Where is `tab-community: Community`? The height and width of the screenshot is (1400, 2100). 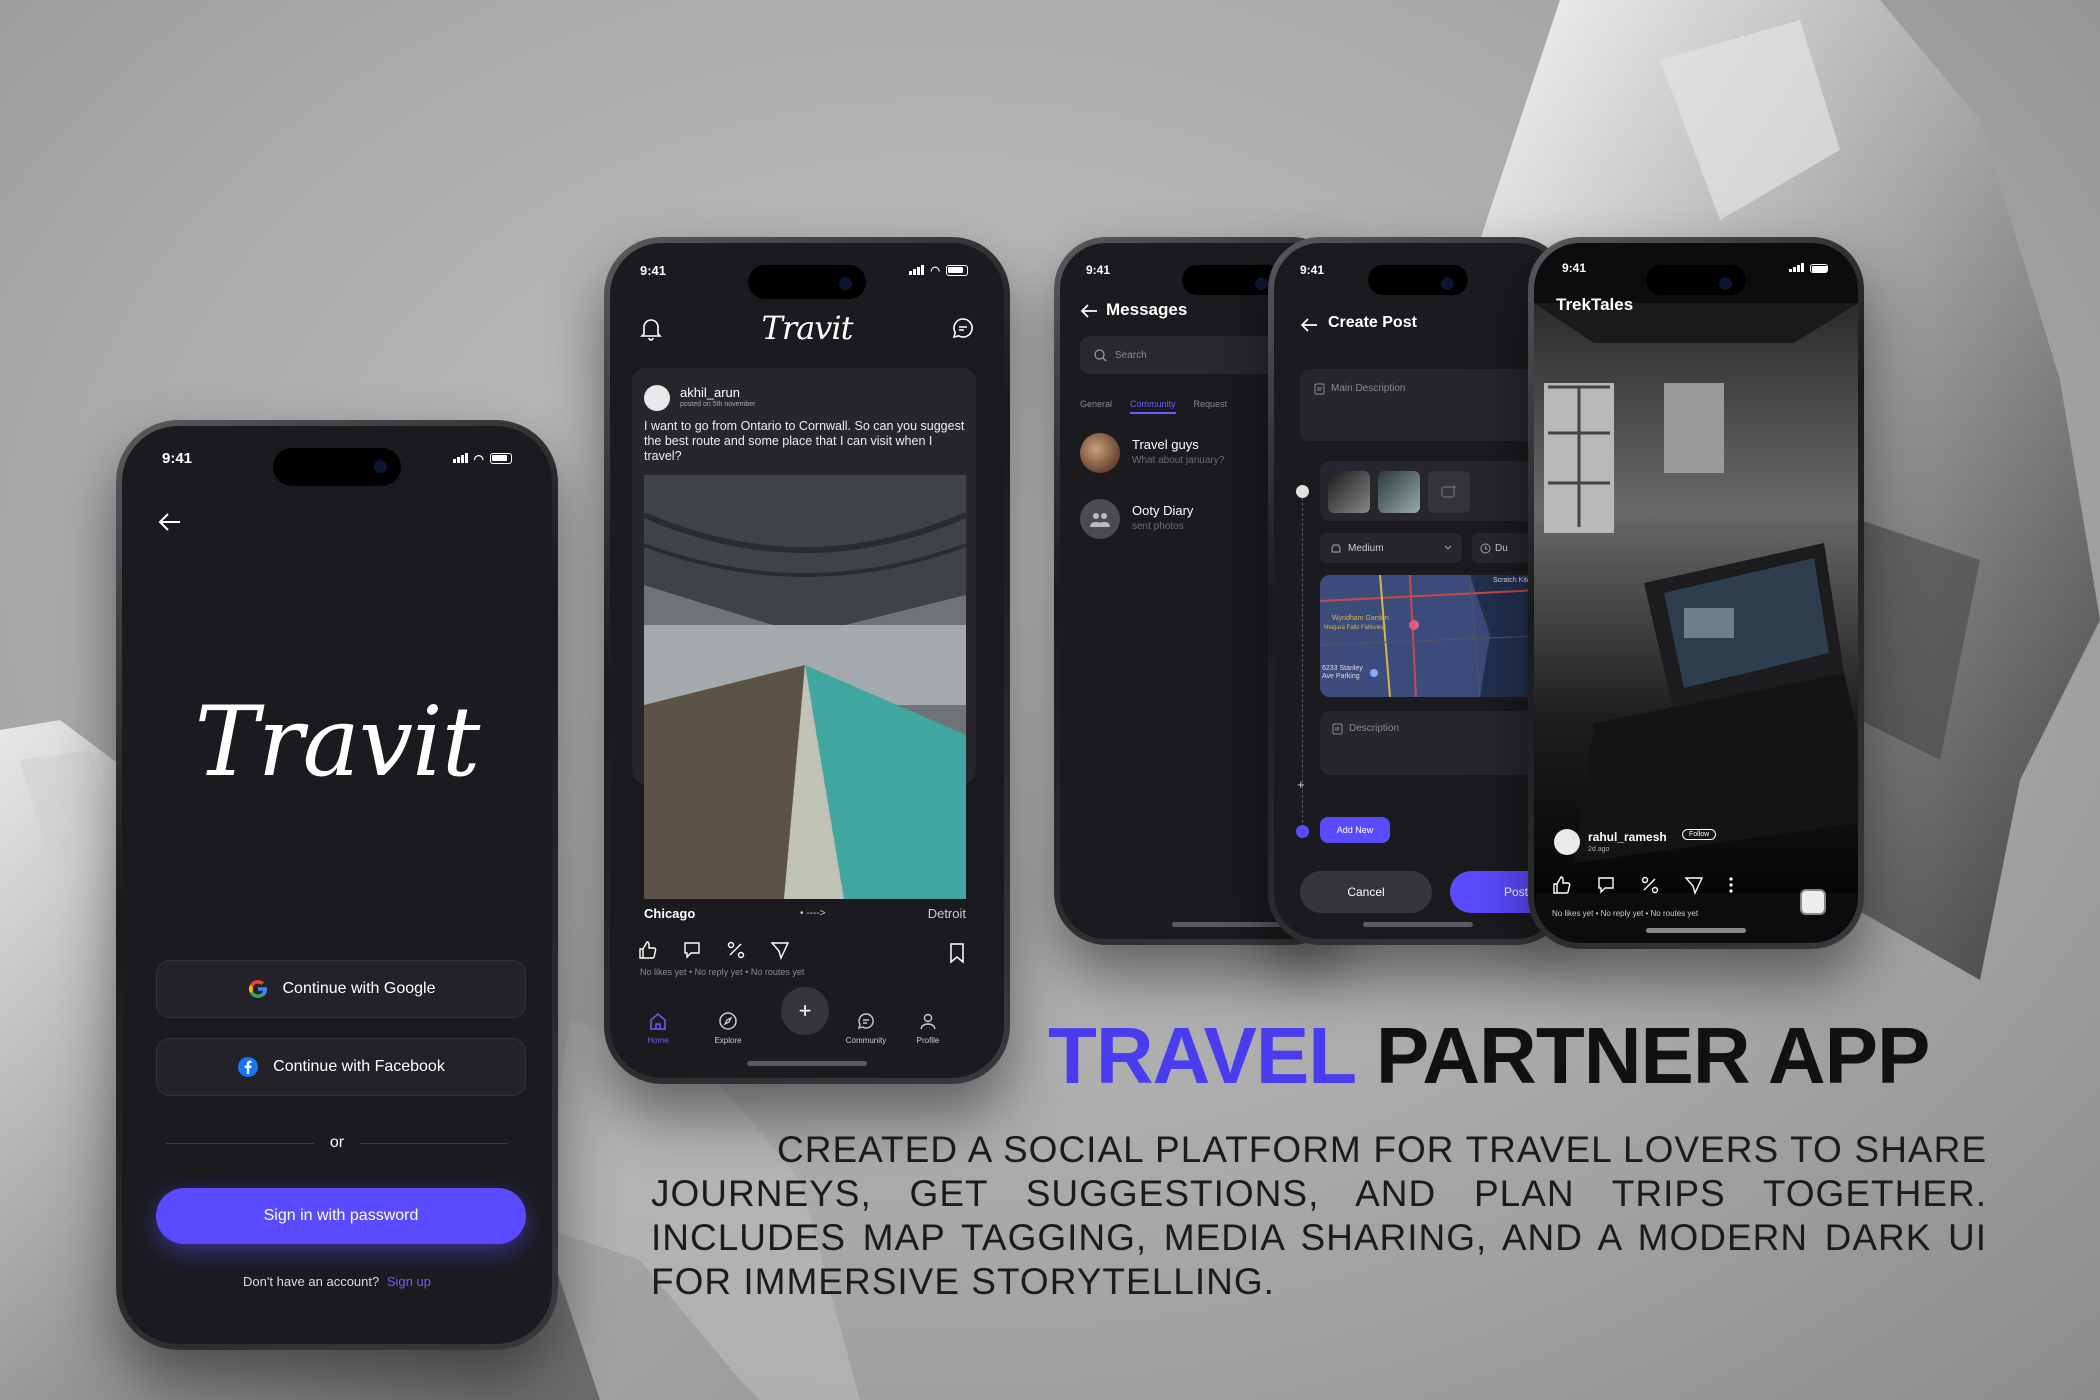
tab-community: Community is located at coordinates (1153, 406).